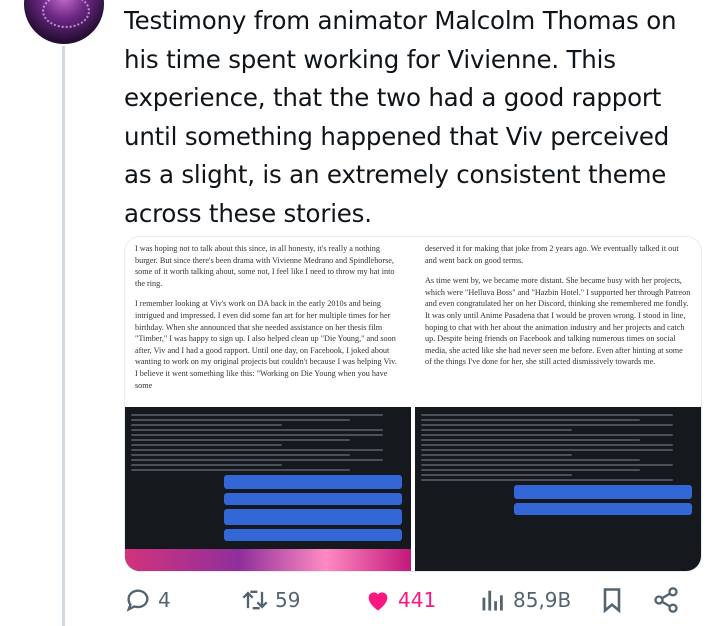 Image resolution: width=713 pixels, height=626 pixels. What do you see at coordinates (417, 600) in the screenshot?
I see `like-count: 441` at bounding box center [417, 600].